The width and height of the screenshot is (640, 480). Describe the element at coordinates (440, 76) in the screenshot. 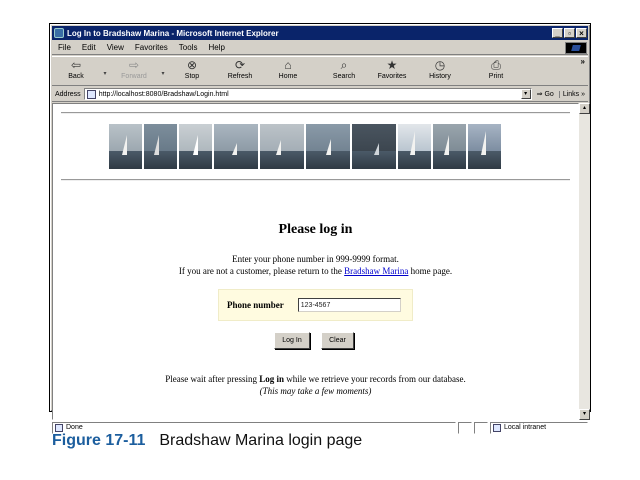

I see `history-label: History` at that location.